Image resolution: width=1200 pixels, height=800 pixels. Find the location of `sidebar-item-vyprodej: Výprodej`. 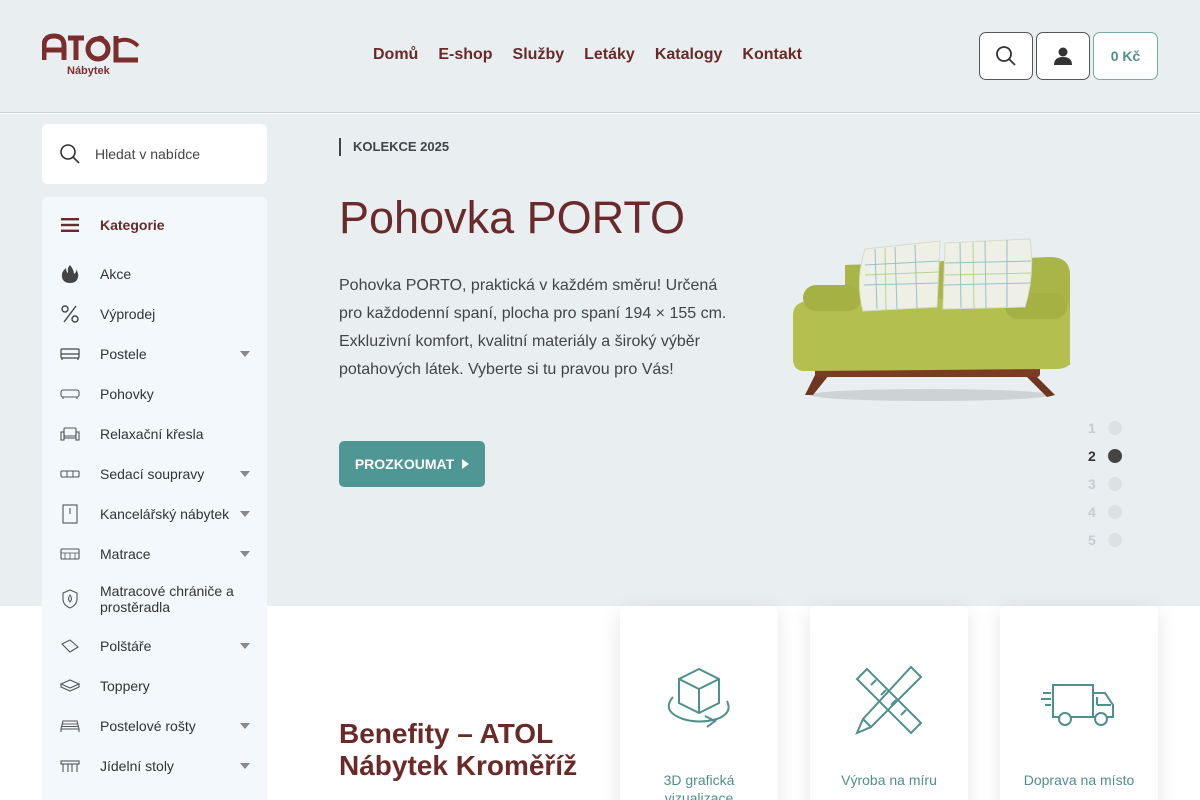

sidebar-item-vyprodej: Výprodej is located at coordinates (155, 314).